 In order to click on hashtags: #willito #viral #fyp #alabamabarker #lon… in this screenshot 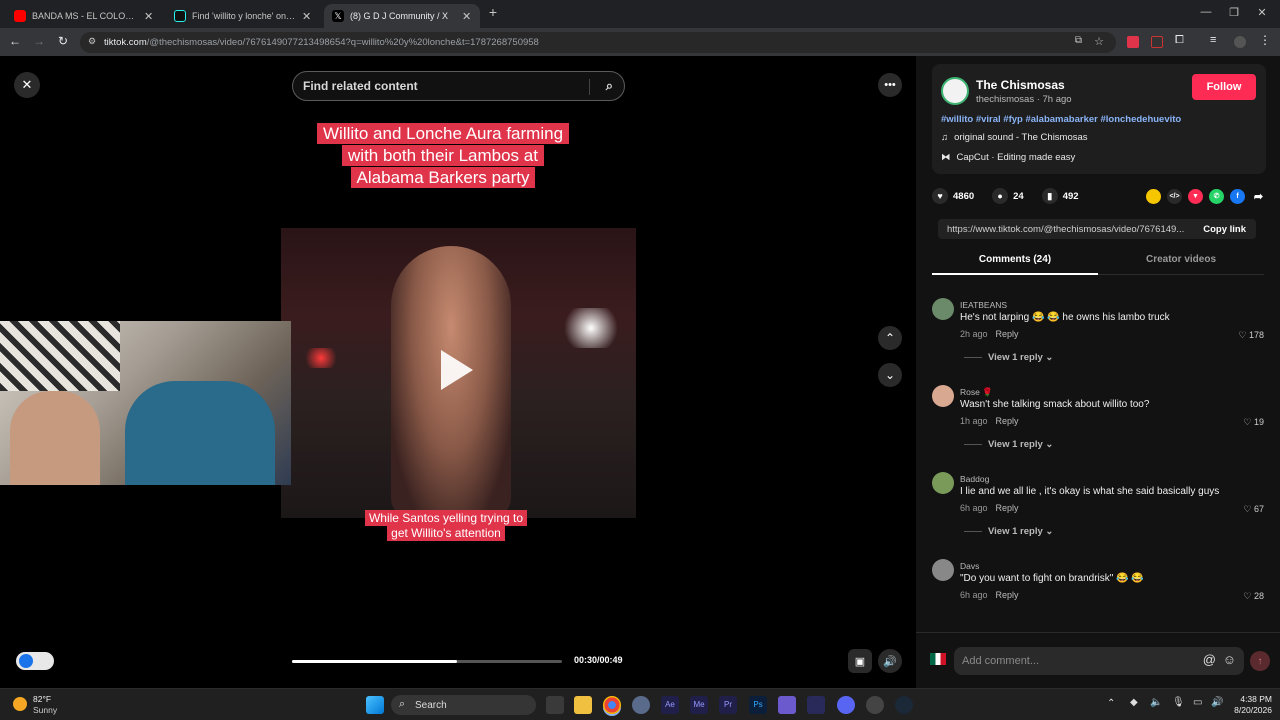, I will do `click(1061, 119)`.